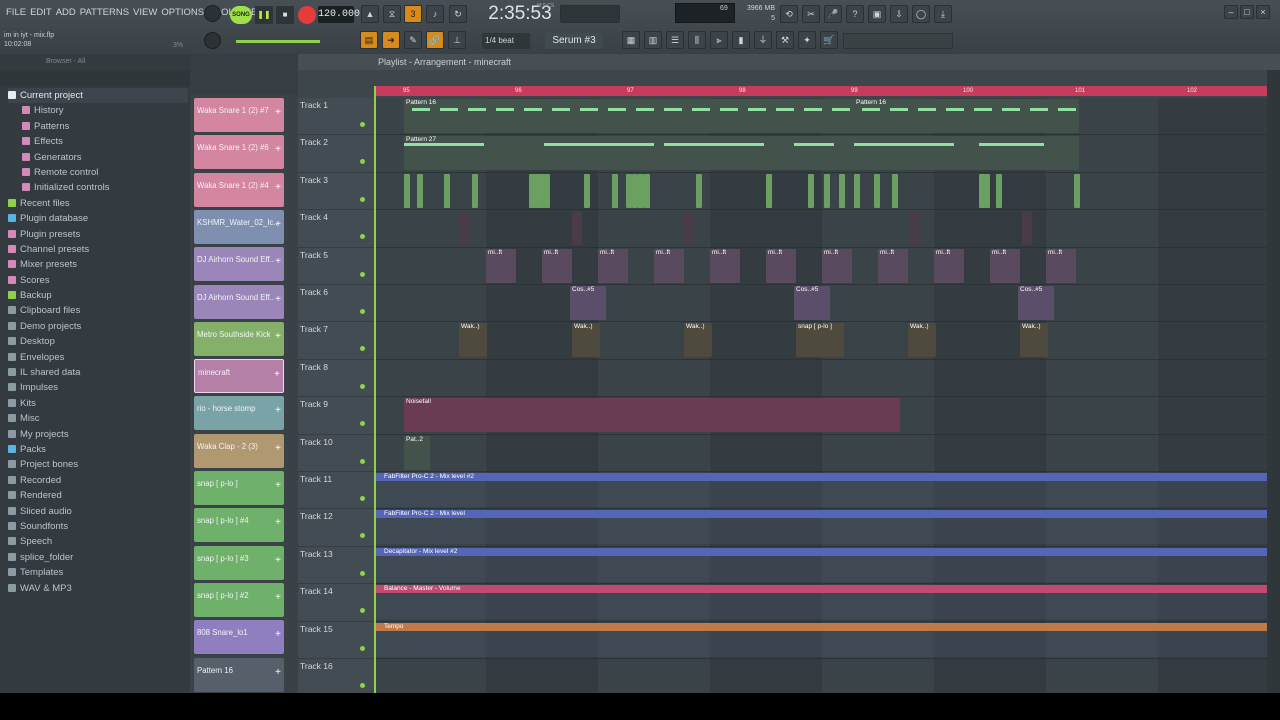 The width and height of the screenshot is (1280, 720). Describe the element at coordinates (741, 40) in the screenshot. I see `plugin-picker-icon: ▮` at that location.